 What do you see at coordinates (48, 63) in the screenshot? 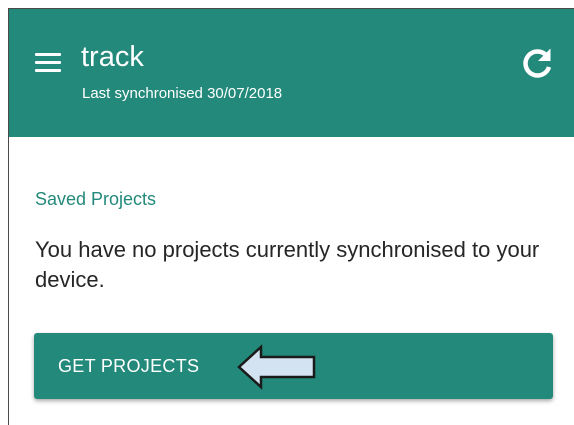
I see `hamburger-menu-icon` at bounding box center [48, 63].